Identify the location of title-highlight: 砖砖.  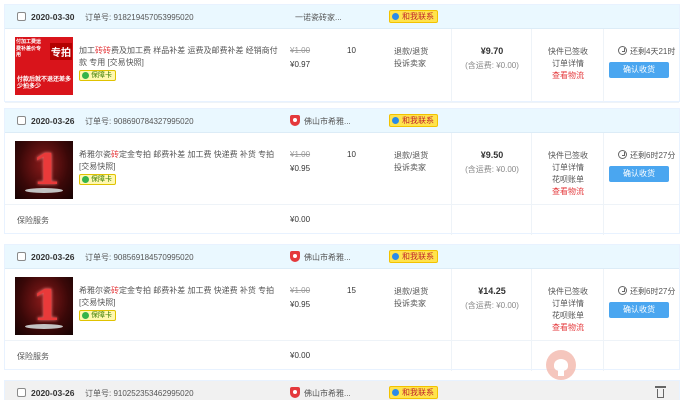
(103, 50).